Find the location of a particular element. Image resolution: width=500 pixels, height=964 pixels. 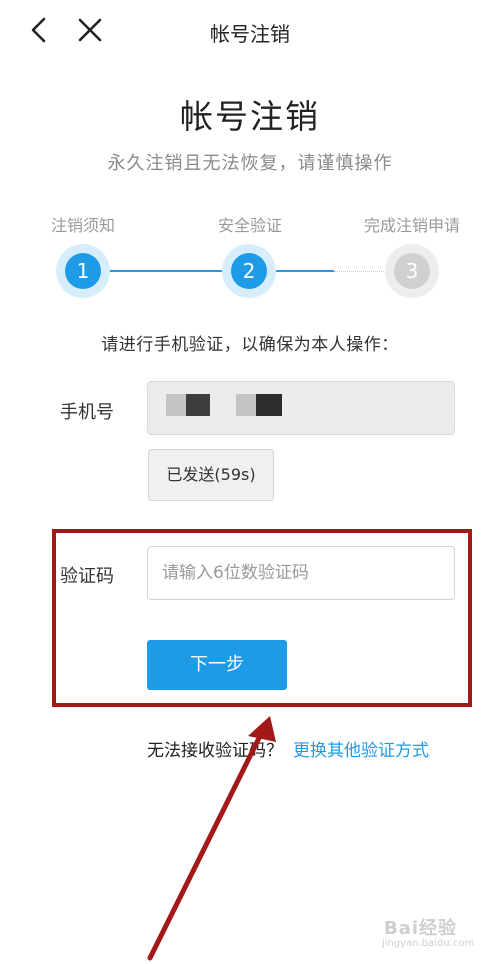

step-1-number: 1 is located at coordinates (83, 271).